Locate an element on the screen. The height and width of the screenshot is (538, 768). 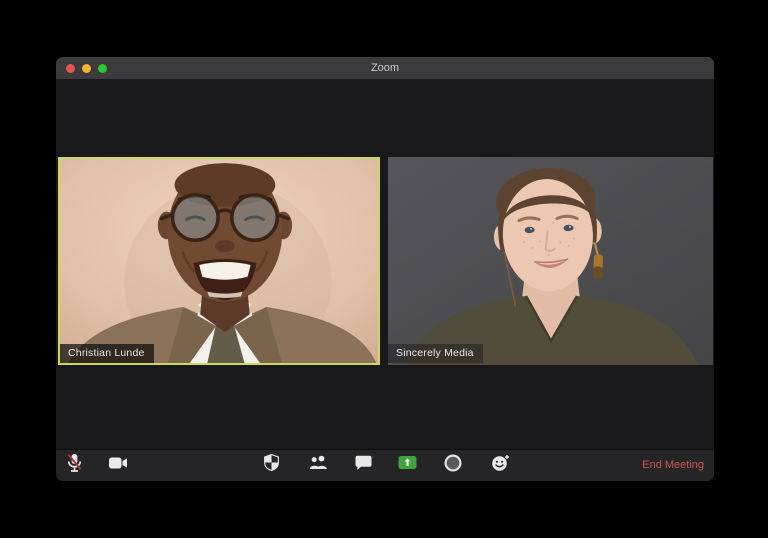
shield-icon is located at coordinates (271, 464).